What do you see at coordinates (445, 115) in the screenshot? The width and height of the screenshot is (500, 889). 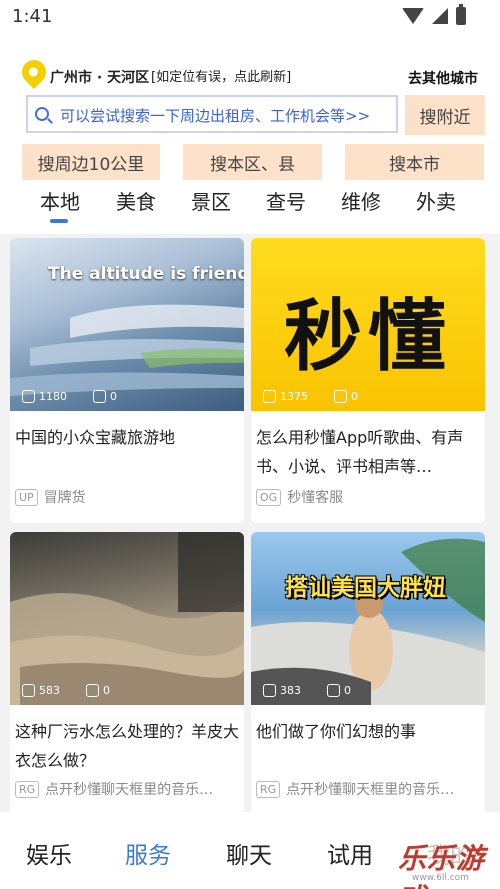 I see `search-nearby-button: 搜附近` at bounding box center [445, 115].